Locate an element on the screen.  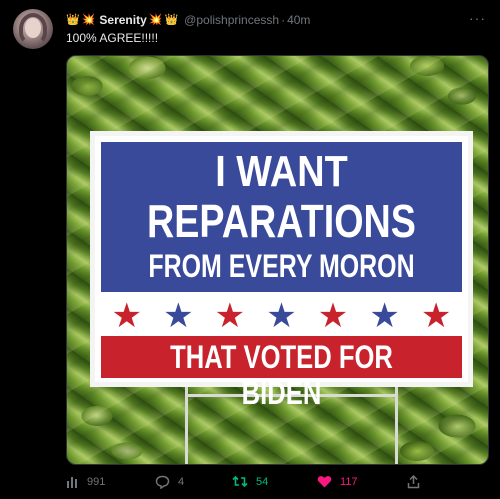
avatar is located at coordinates (33, 29).